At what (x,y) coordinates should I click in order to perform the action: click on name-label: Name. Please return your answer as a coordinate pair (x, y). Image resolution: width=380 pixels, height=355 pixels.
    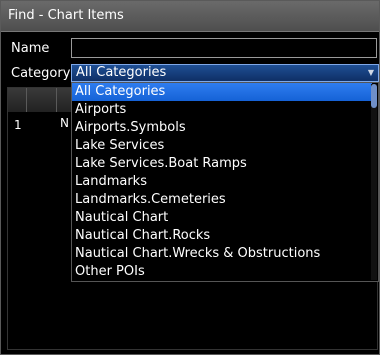
    Looking at the image, I should click on (30, 48).